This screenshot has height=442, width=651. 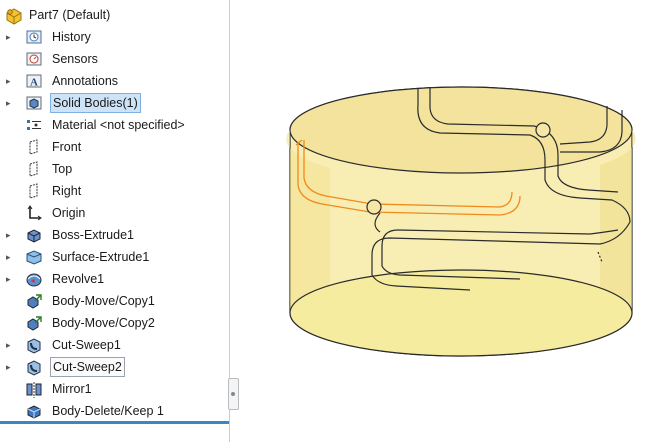 What do you see at coordinates (67, 191) in the screenshot?
I see `tree-item-label: Right` at bounding box center [67, 191].